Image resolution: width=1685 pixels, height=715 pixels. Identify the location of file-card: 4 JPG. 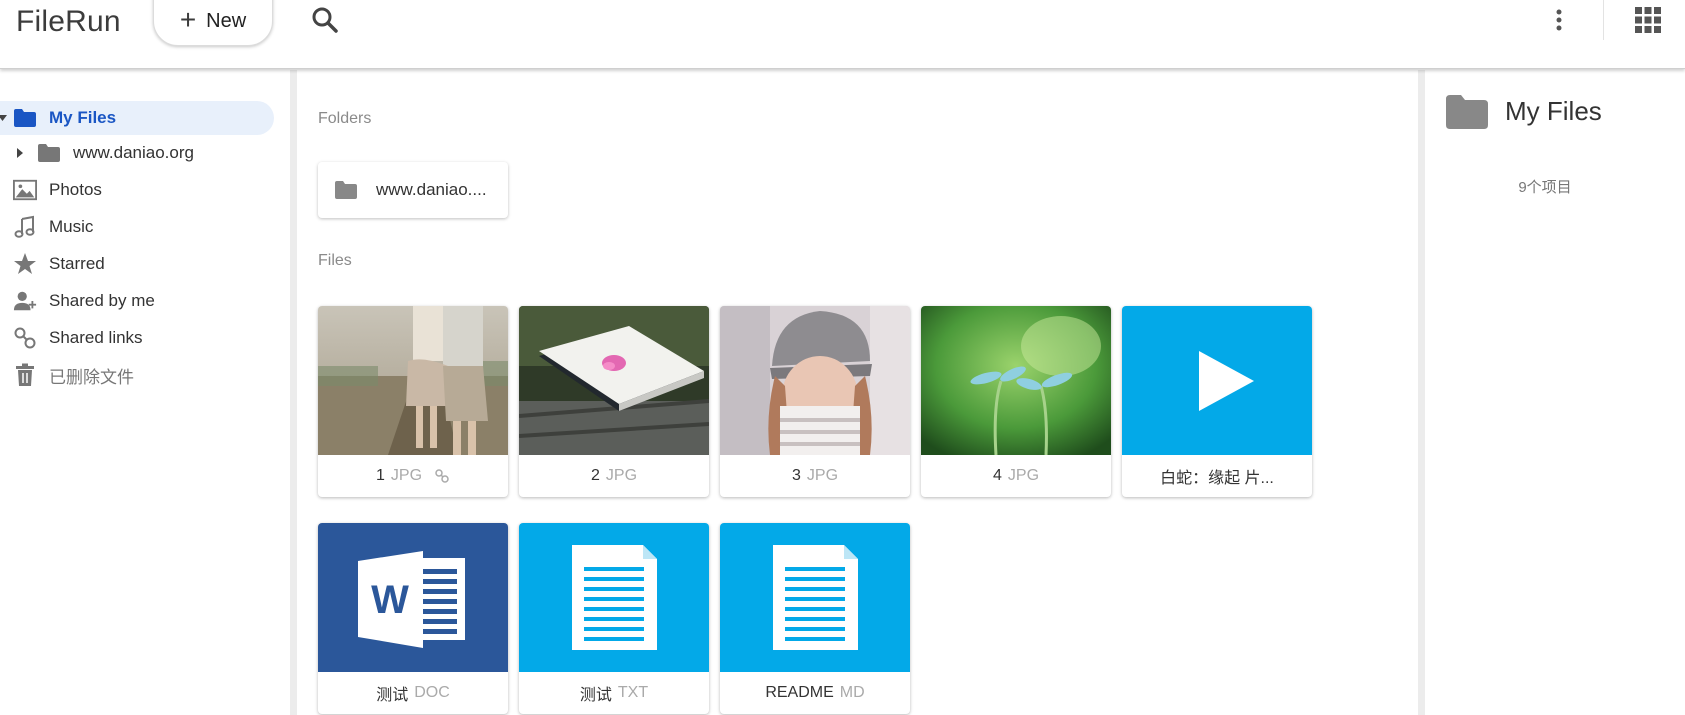
(1016, 401).